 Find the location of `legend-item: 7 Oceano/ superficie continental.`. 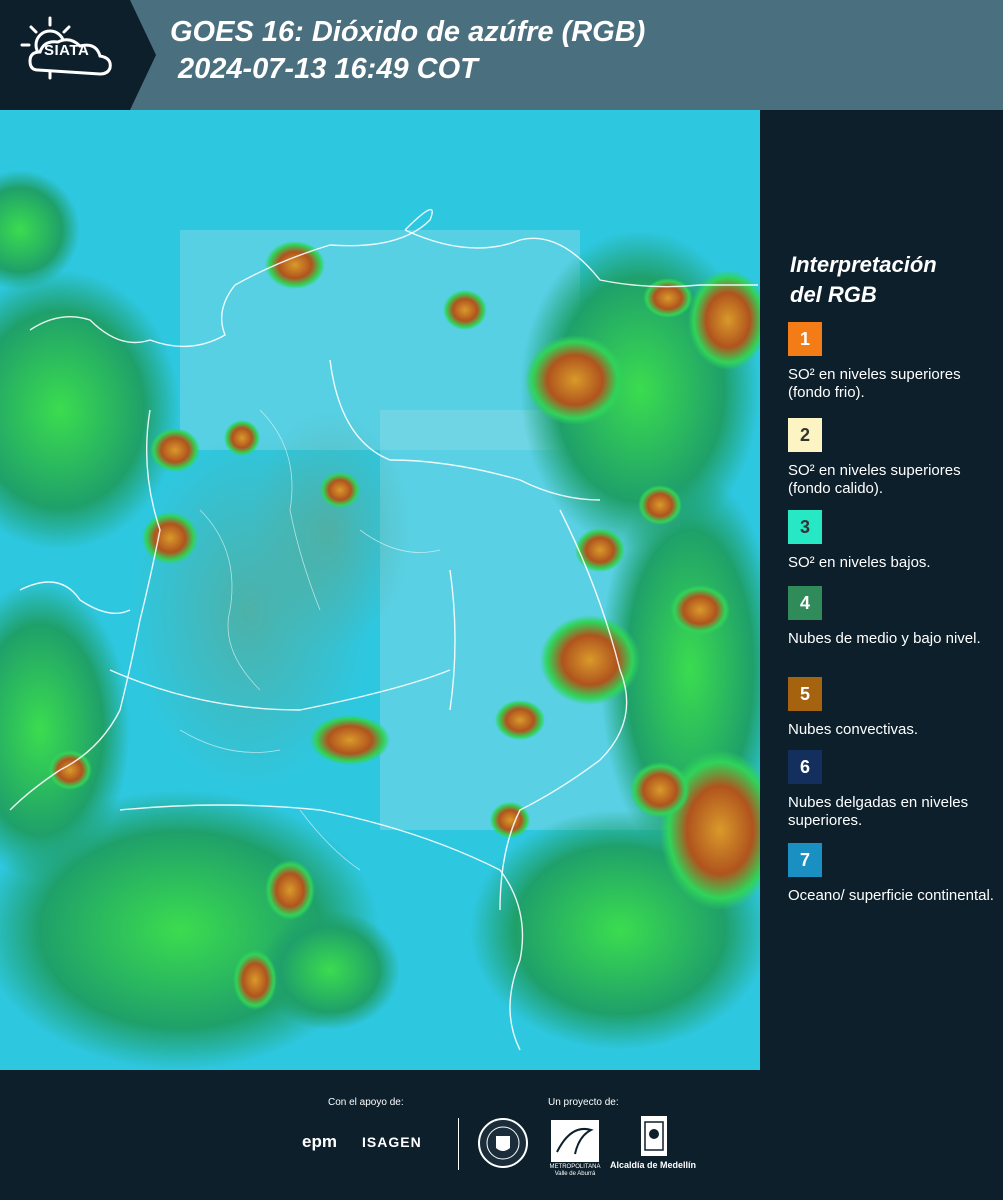

legend-item: 7 Oceano/ superficie continental. is located at coordinates (893, 874).